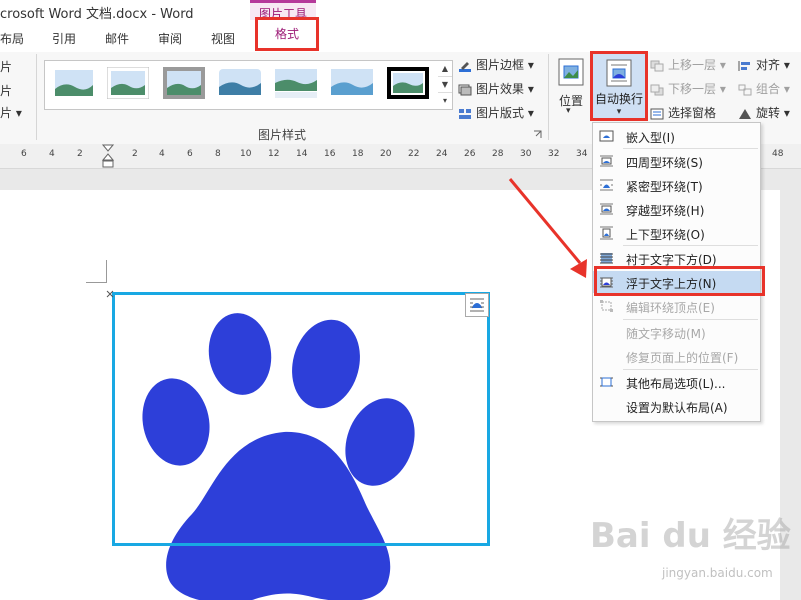  Describe the element at coordinates (676, 161) in the screenshot. I see `menu-item-square: 四周型环绕(S)` at that location.